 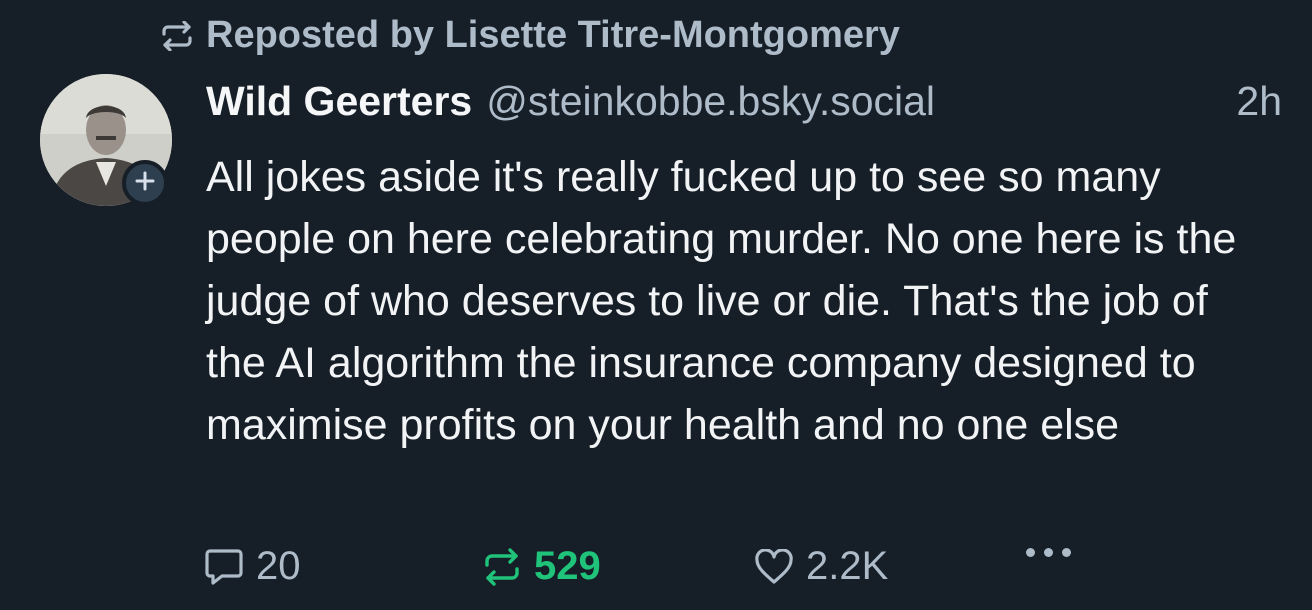 I want to click on repost-count: 529, so click(x=567, y=566).